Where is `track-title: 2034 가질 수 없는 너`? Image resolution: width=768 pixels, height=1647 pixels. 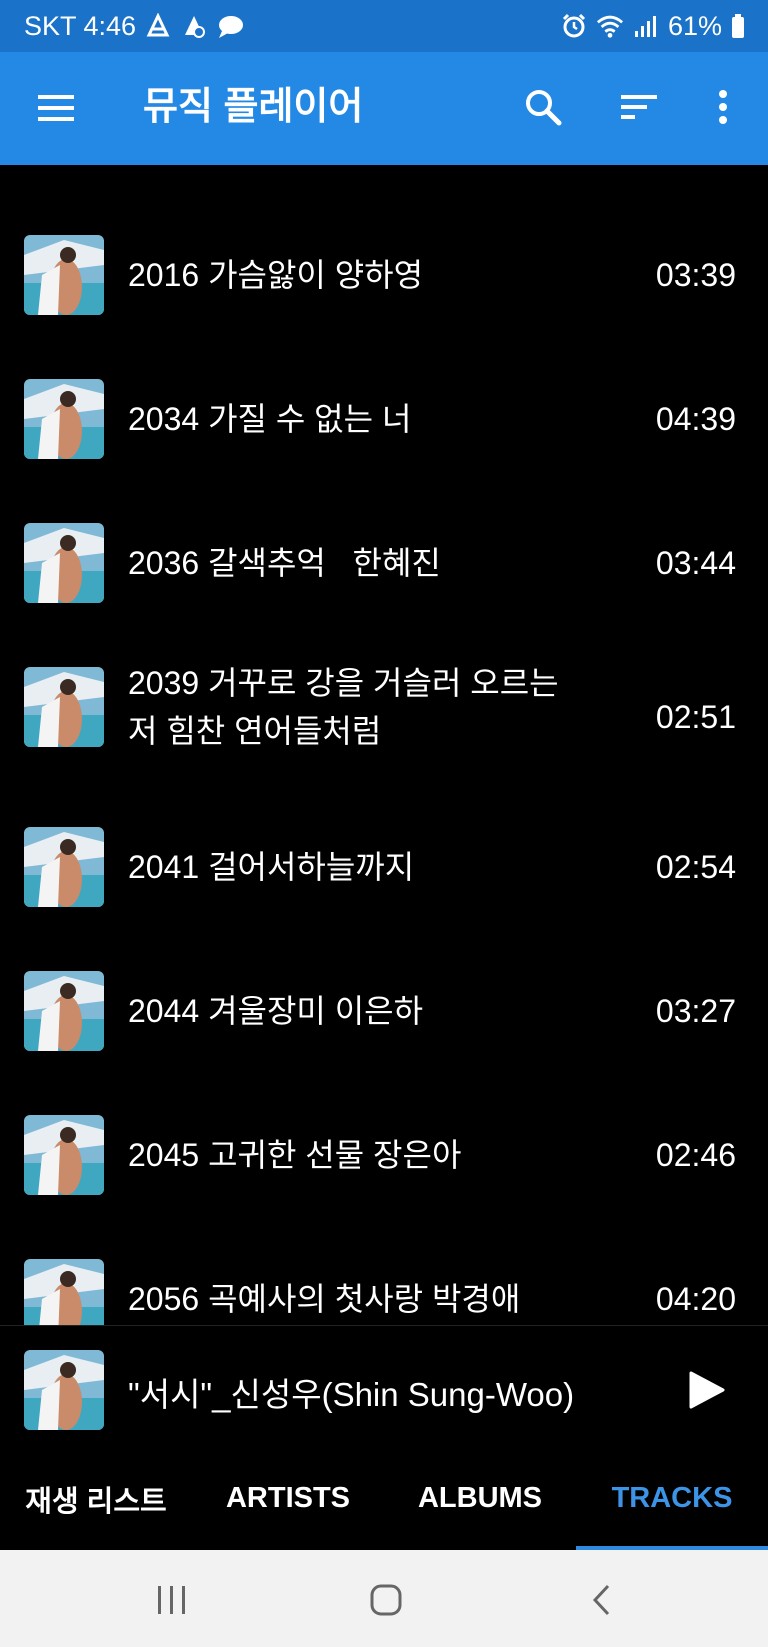
track-title: 2034 가질 수 없는 너 is located at coordinates (270, 419).